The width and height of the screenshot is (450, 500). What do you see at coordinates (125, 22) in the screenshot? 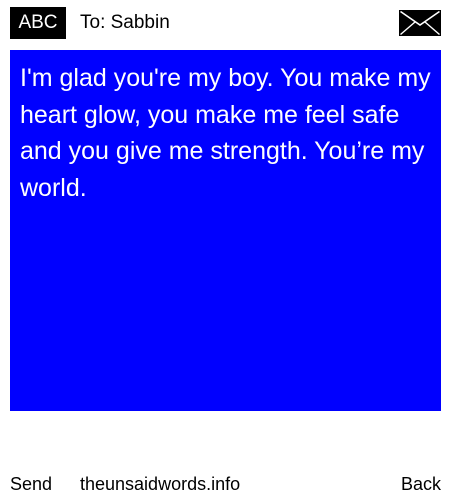
I see `recipient-label: To: Sabbin` at bounding box center [125, 22].